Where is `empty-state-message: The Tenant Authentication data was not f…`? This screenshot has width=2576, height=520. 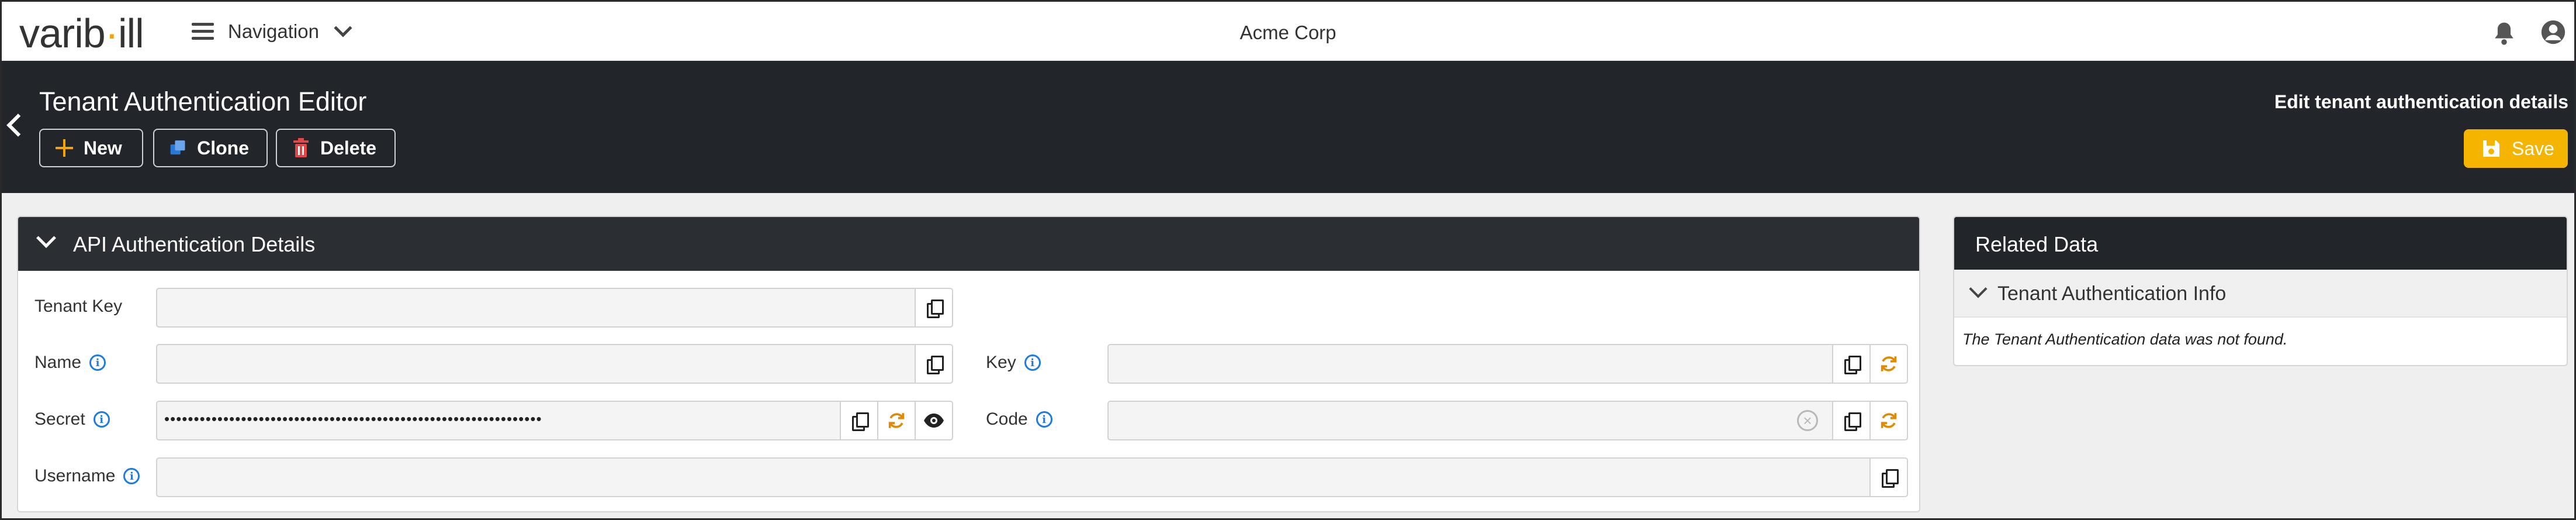
empty-state-message: The Tenant Authentication data was not f… is located at coordinates (2125, 339).